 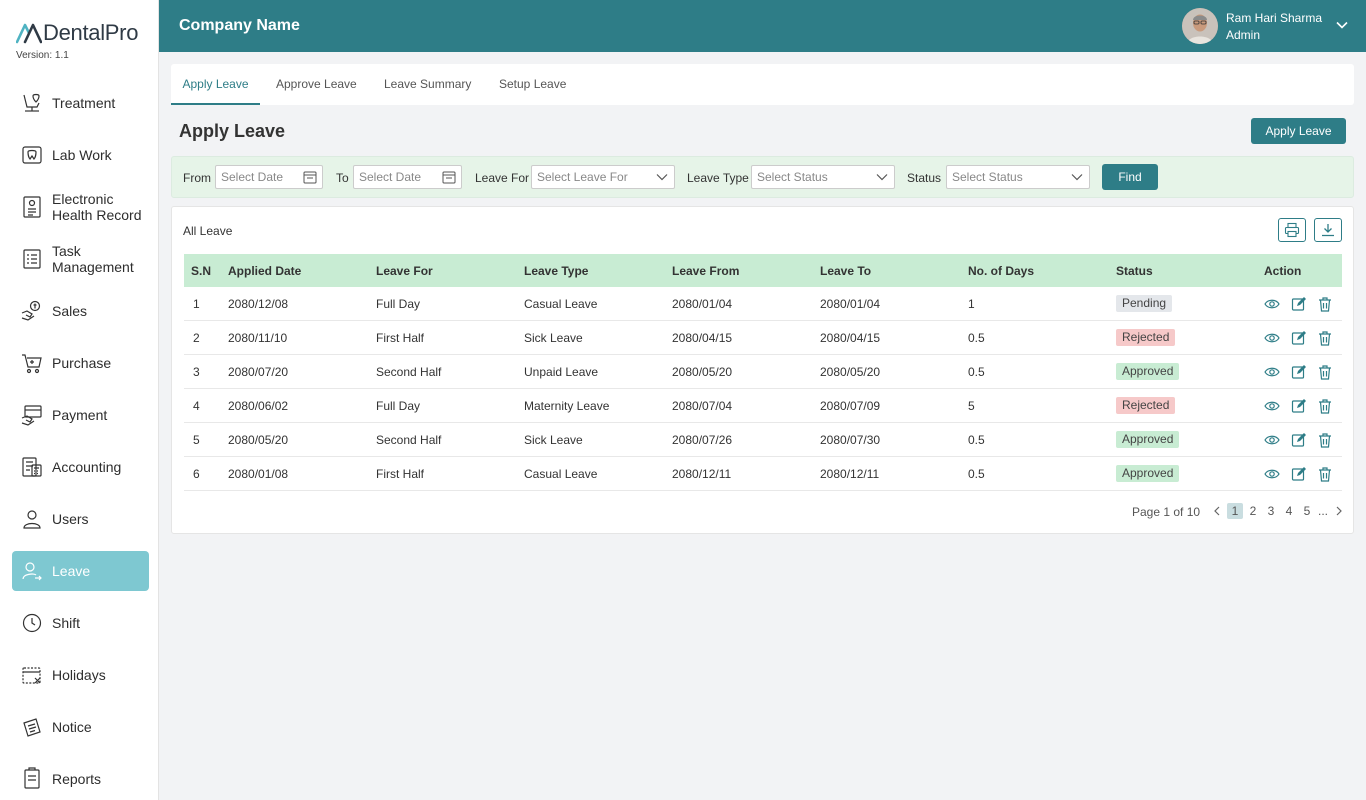 I want to click on chevron-right-icon, so click(x=1339, y=511).